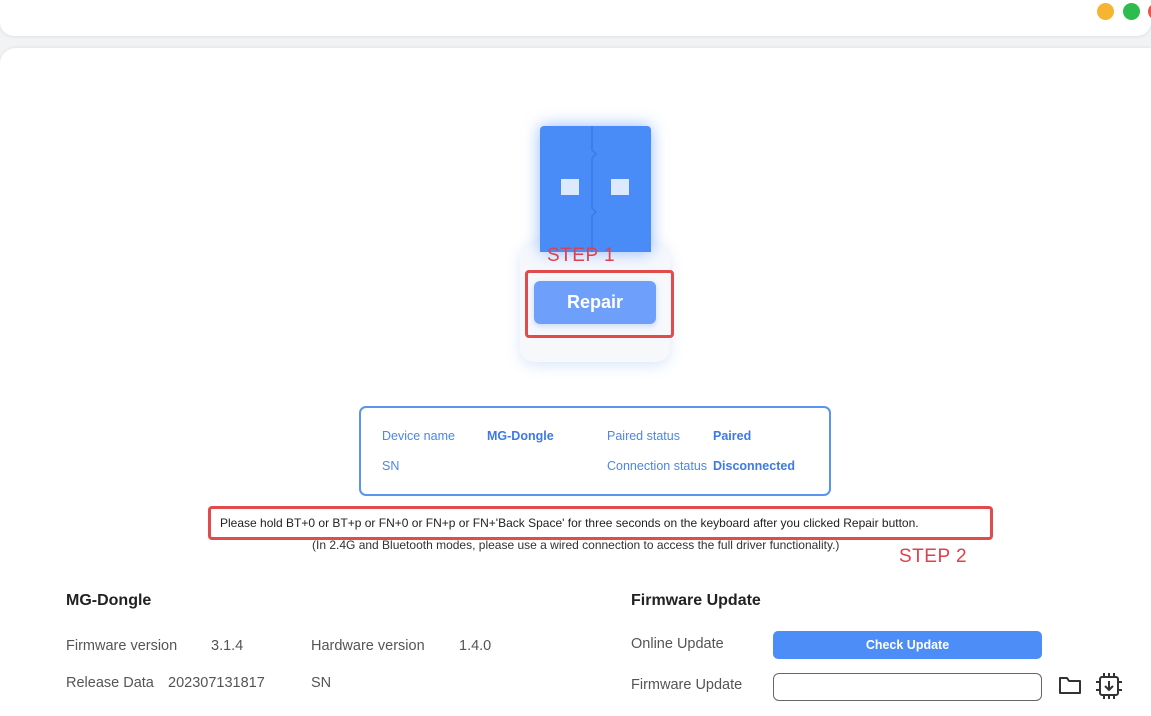 Image resolution: width=1151 pixels, height=716 pixels. What do you see at coordinates (110, 683) in the screenshot?
I see `release-data-label: Release Data` at bounding box center [110, 683].